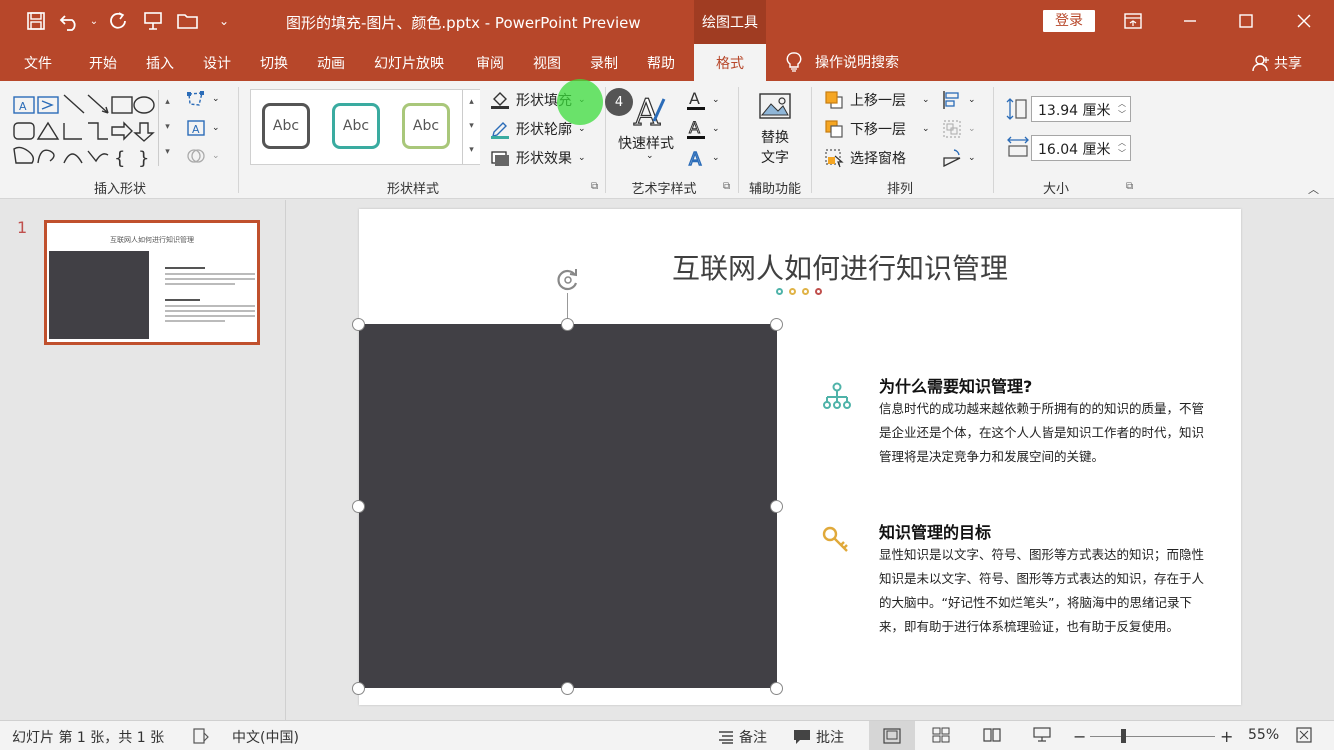  I want to click on shape-effects-button: 形状效果 ⌄, so click(538, 158).